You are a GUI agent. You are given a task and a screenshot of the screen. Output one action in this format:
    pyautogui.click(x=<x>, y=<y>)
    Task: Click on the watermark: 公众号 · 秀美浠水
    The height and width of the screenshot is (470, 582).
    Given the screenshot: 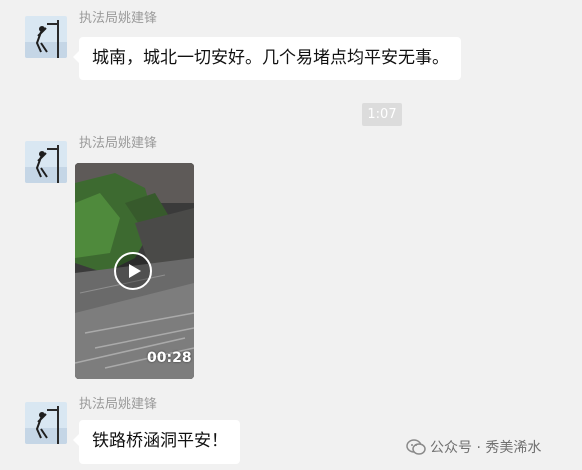 What is the action you would take?
    pyautogui.click(x=473, y=447)
    